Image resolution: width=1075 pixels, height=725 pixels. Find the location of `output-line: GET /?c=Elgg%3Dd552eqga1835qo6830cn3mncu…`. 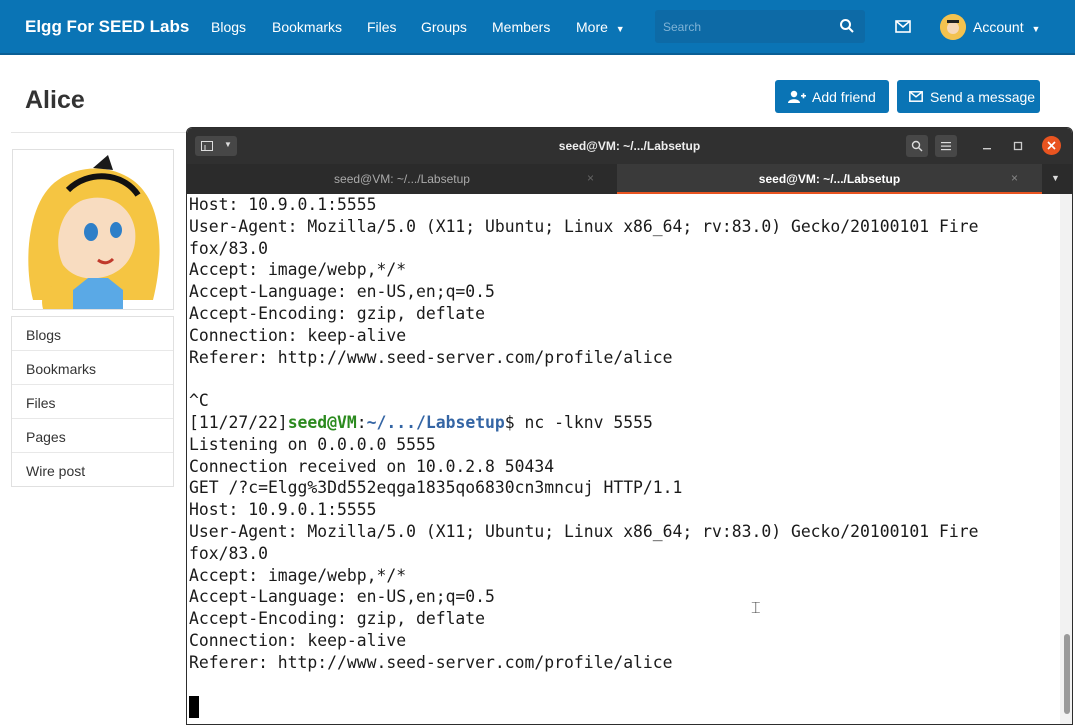

output-line: GET /?c=Elgg%3Dd552eqga1835qo6830cn3mncu… is located at coordinates (436, 488).